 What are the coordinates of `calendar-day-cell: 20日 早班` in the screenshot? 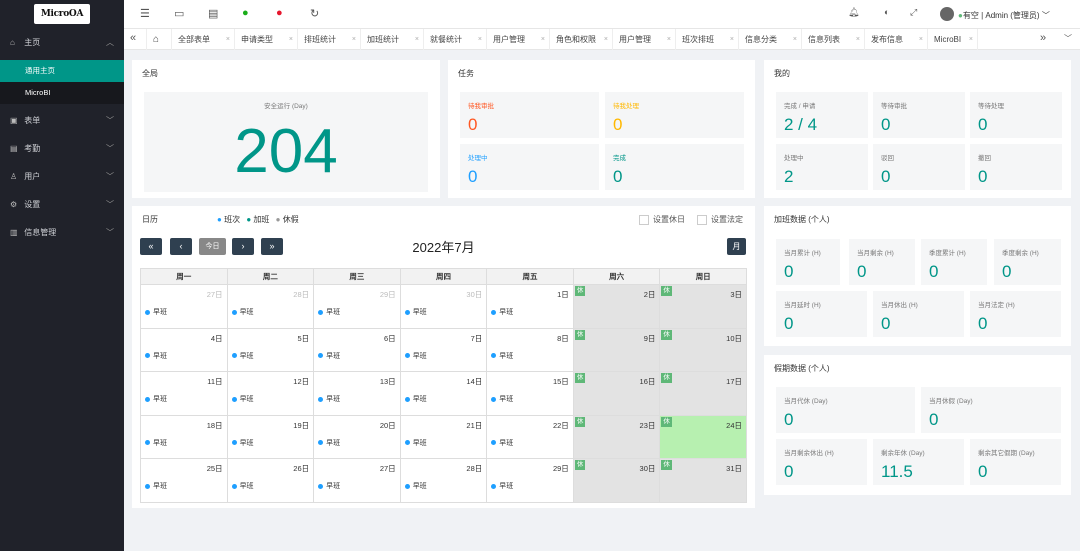 It's located at (357, 436).